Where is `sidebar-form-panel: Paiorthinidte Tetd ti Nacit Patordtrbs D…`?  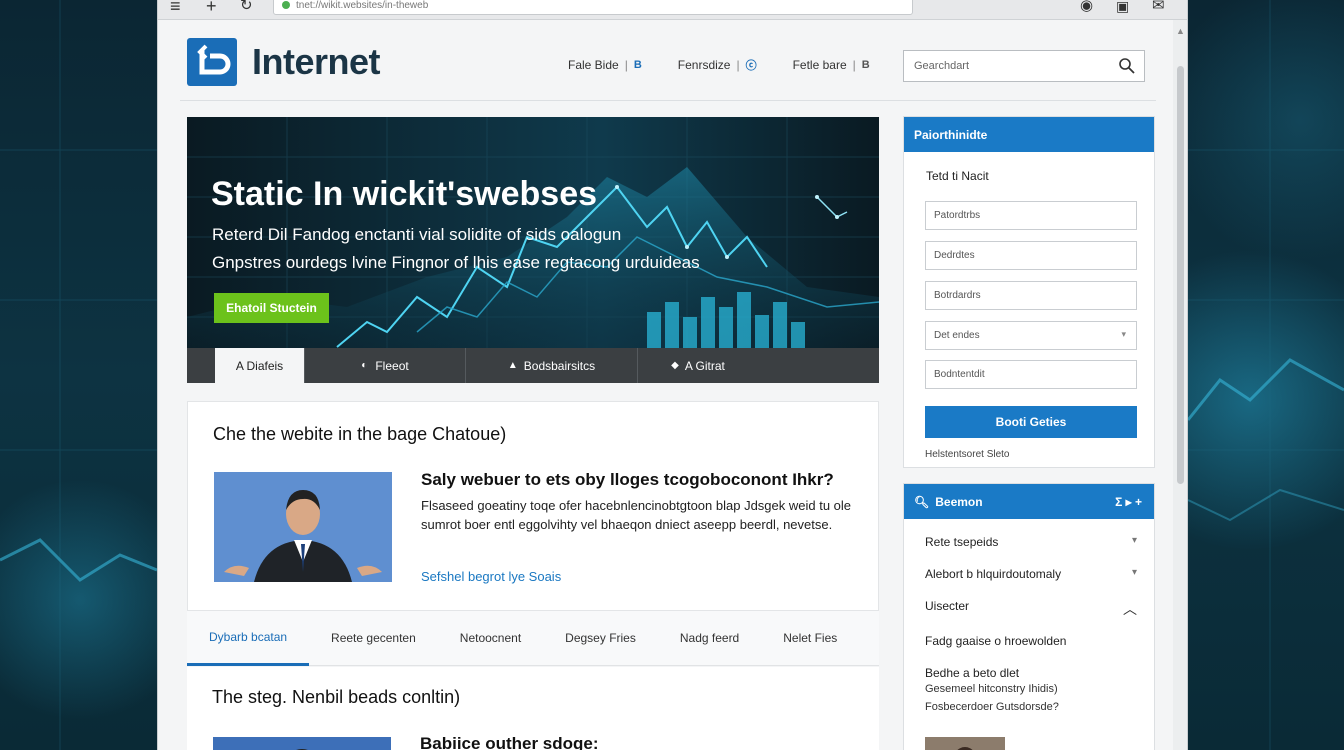 sidebar-form-panel: Paiorthinidte Tetd ti Nacit Patordtrbs D… is located at coordinates (1029, 292).